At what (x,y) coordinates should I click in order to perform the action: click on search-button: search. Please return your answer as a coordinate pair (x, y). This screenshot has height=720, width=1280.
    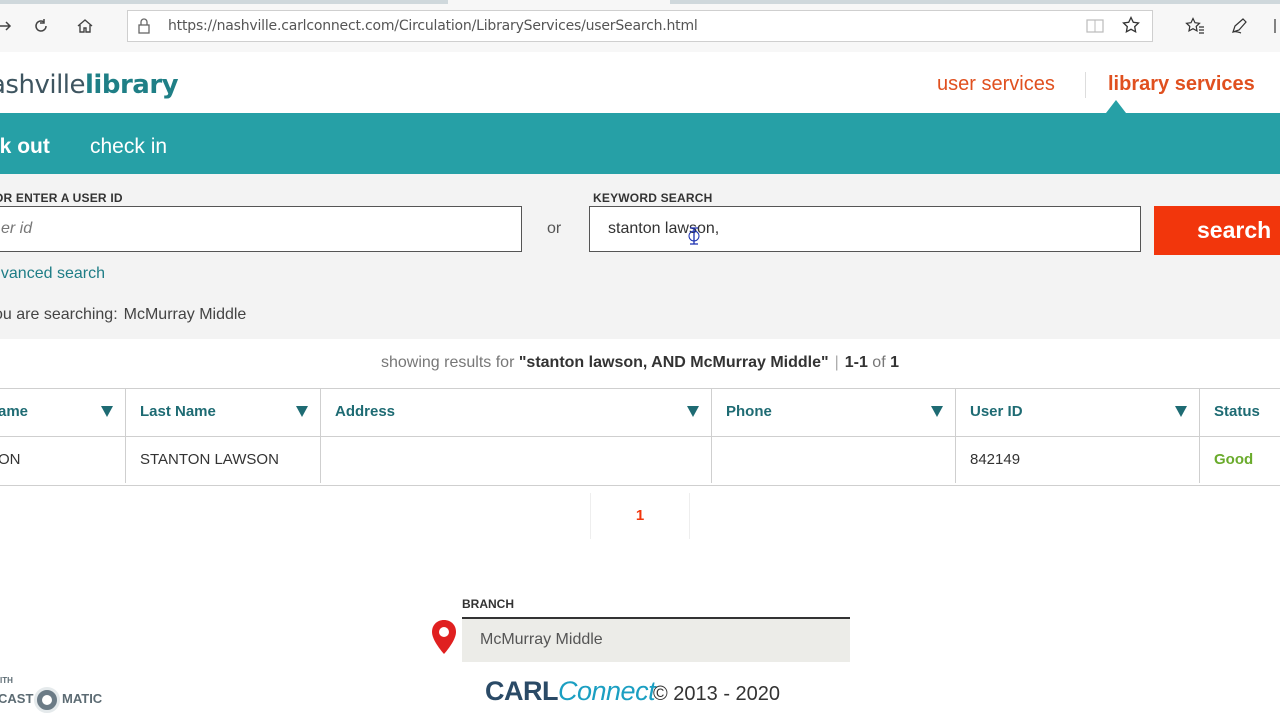
    Looking at the image, I should click on (1217, 230).